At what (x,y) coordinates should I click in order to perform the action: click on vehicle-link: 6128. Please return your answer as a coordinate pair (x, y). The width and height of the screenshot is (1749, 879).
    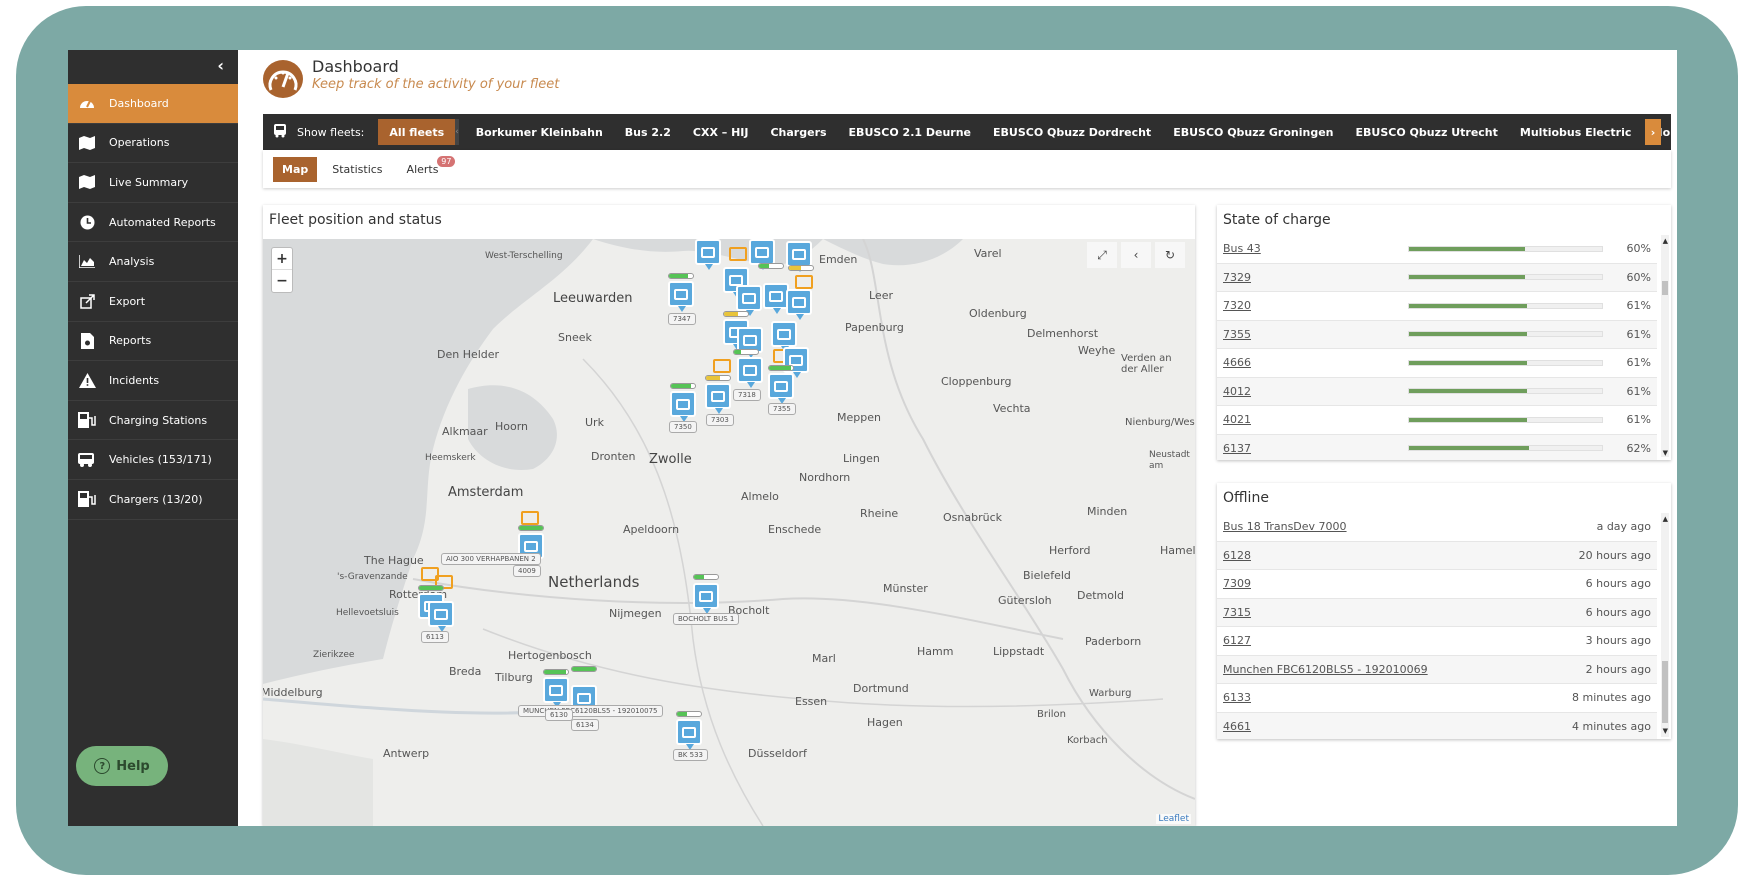
    Looking at the image, I should click on (1237, 555).